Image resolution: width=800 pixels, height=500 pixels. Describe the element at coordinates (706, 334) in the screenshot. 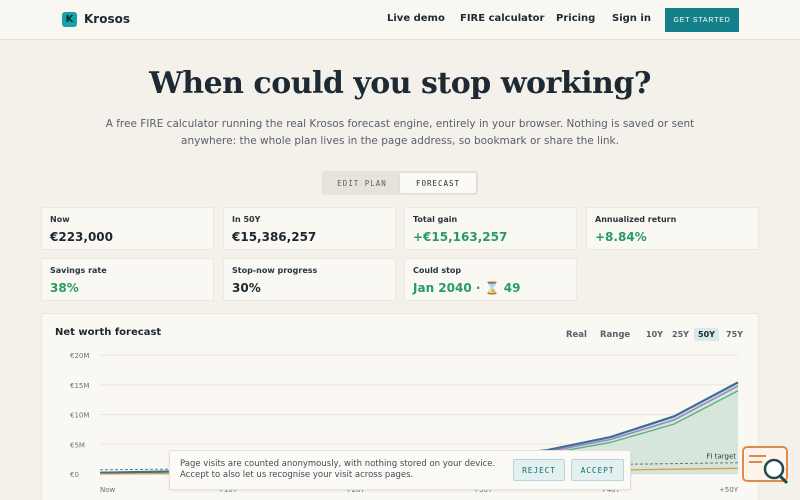

I see `range-50y-button: 50Y` at that location.